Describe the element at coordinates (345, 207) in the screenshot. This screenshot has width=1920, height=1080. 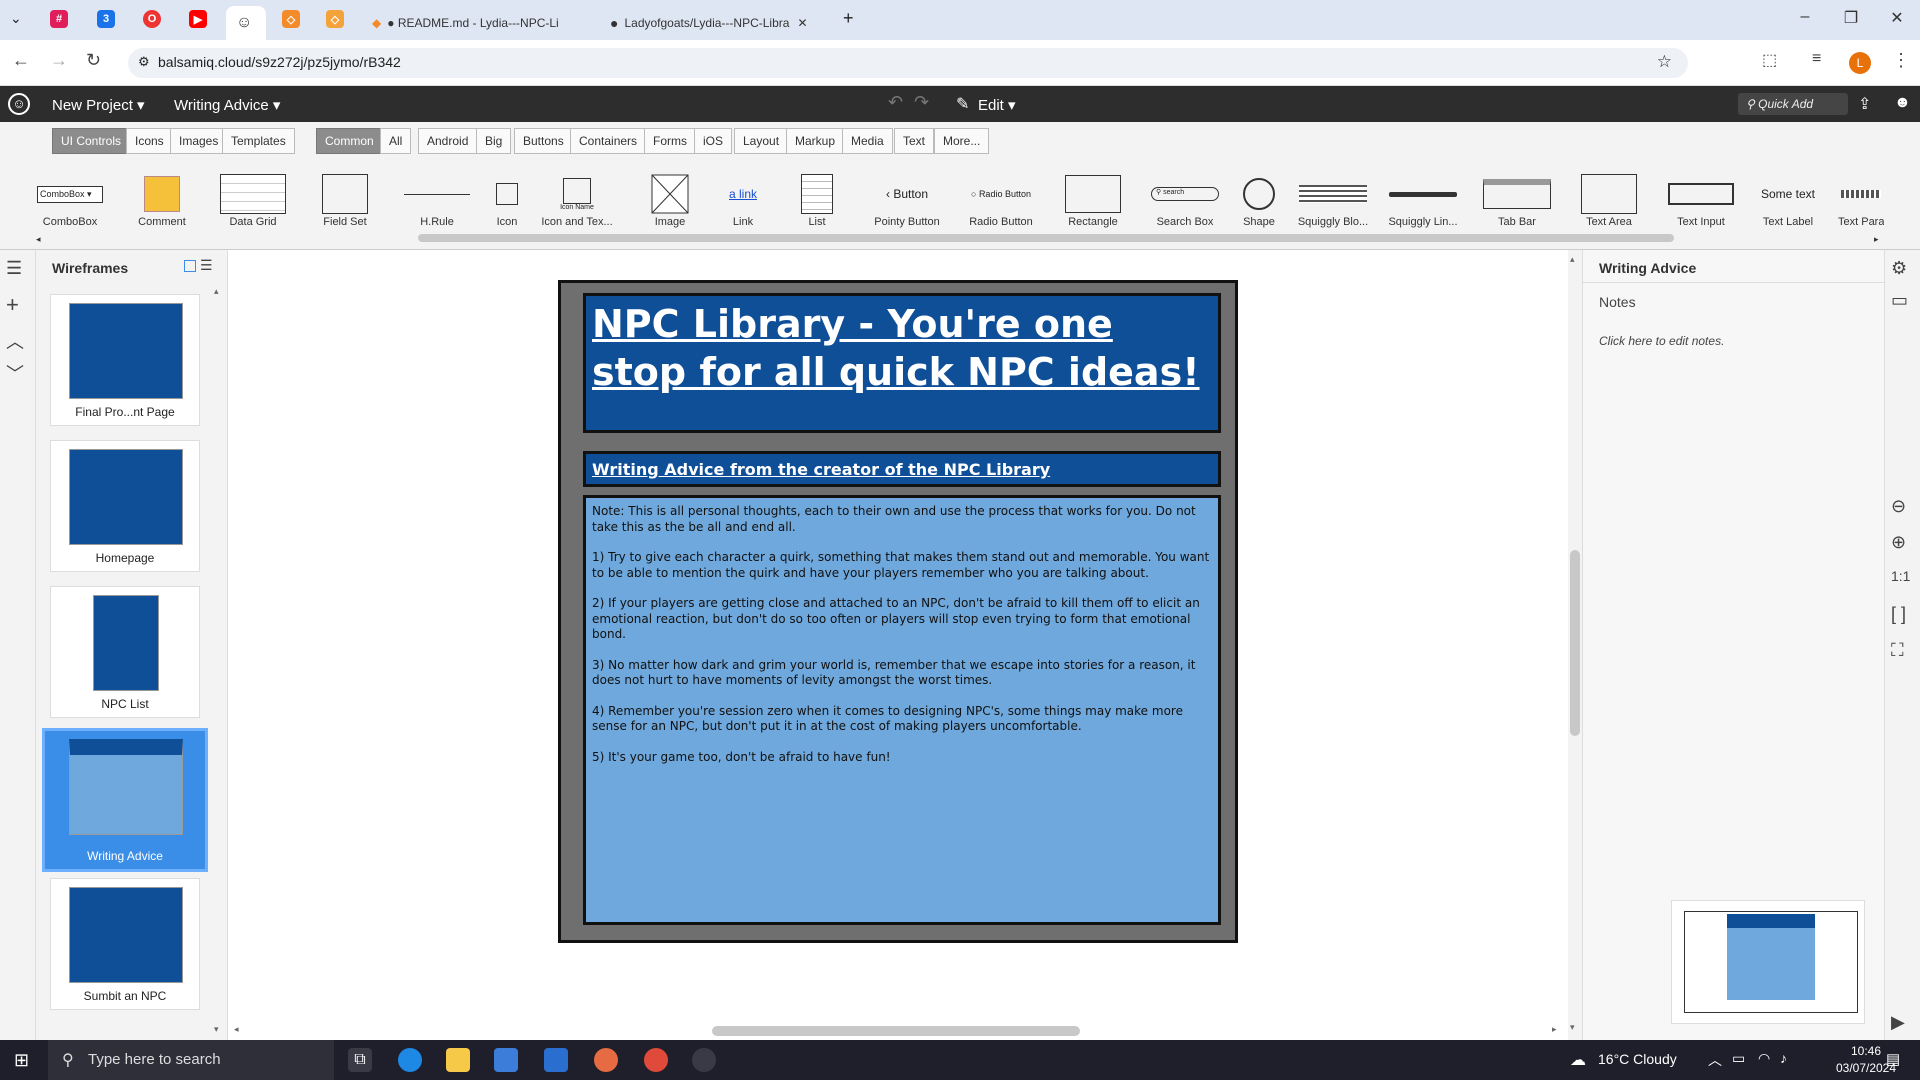
I see `control-field-set: Field Set` at that location.